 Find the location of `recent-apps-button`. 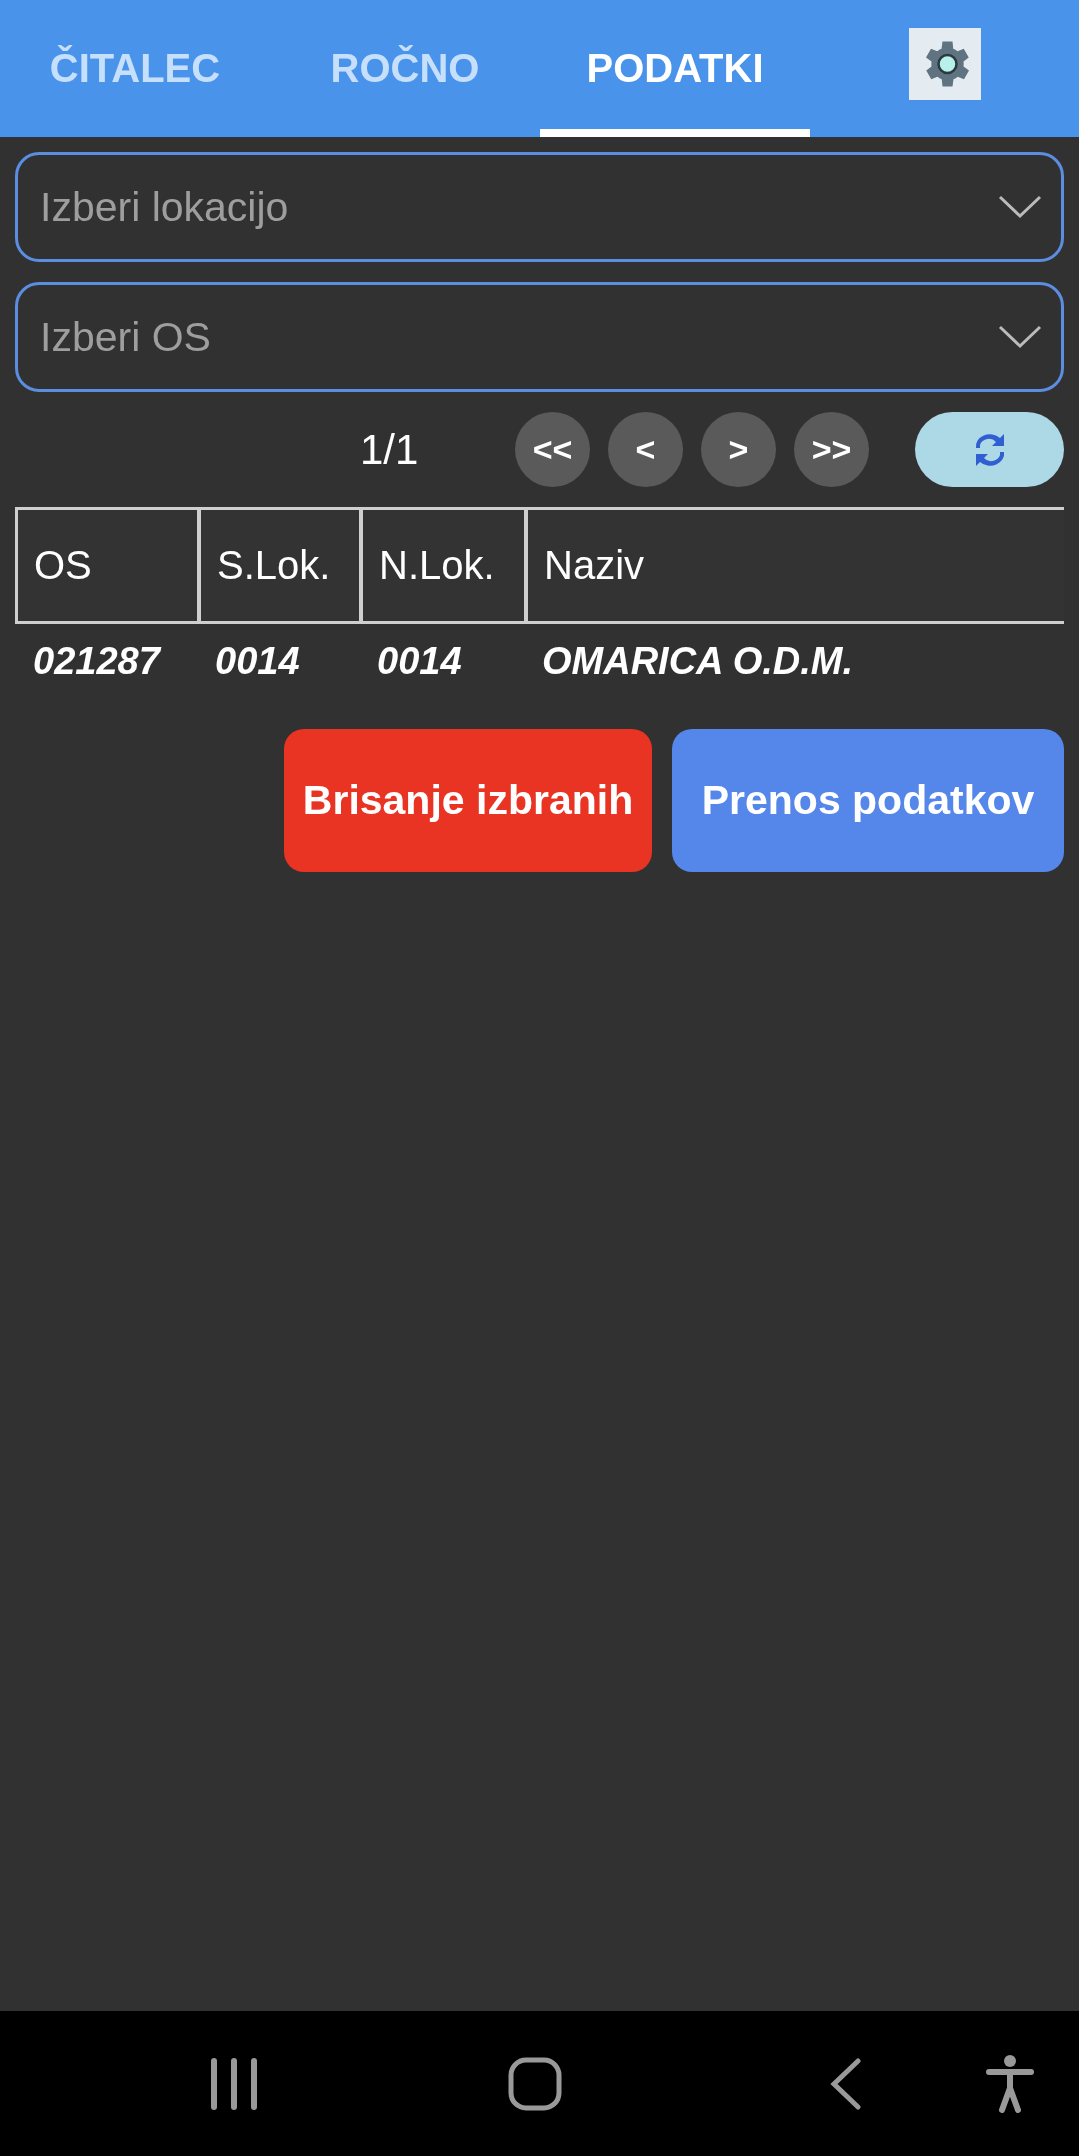

recent-apps-button is located at coordinates (234, 2083).